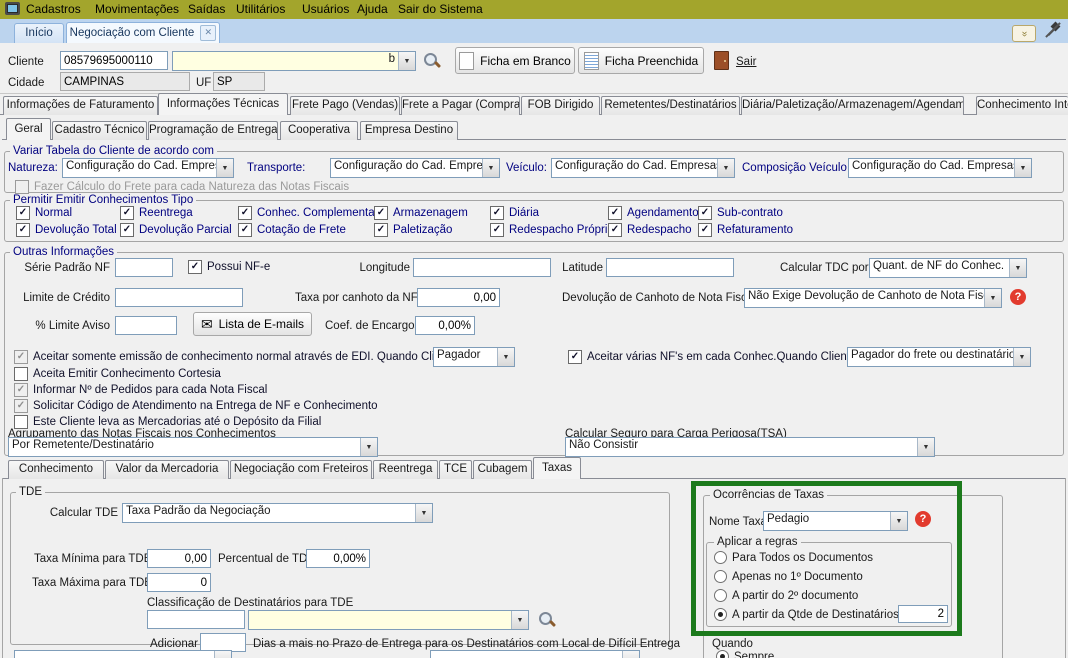 This screenshot has width=1068, height=658. I want to click on close-tab-icon: ✕, so click(208, 33).